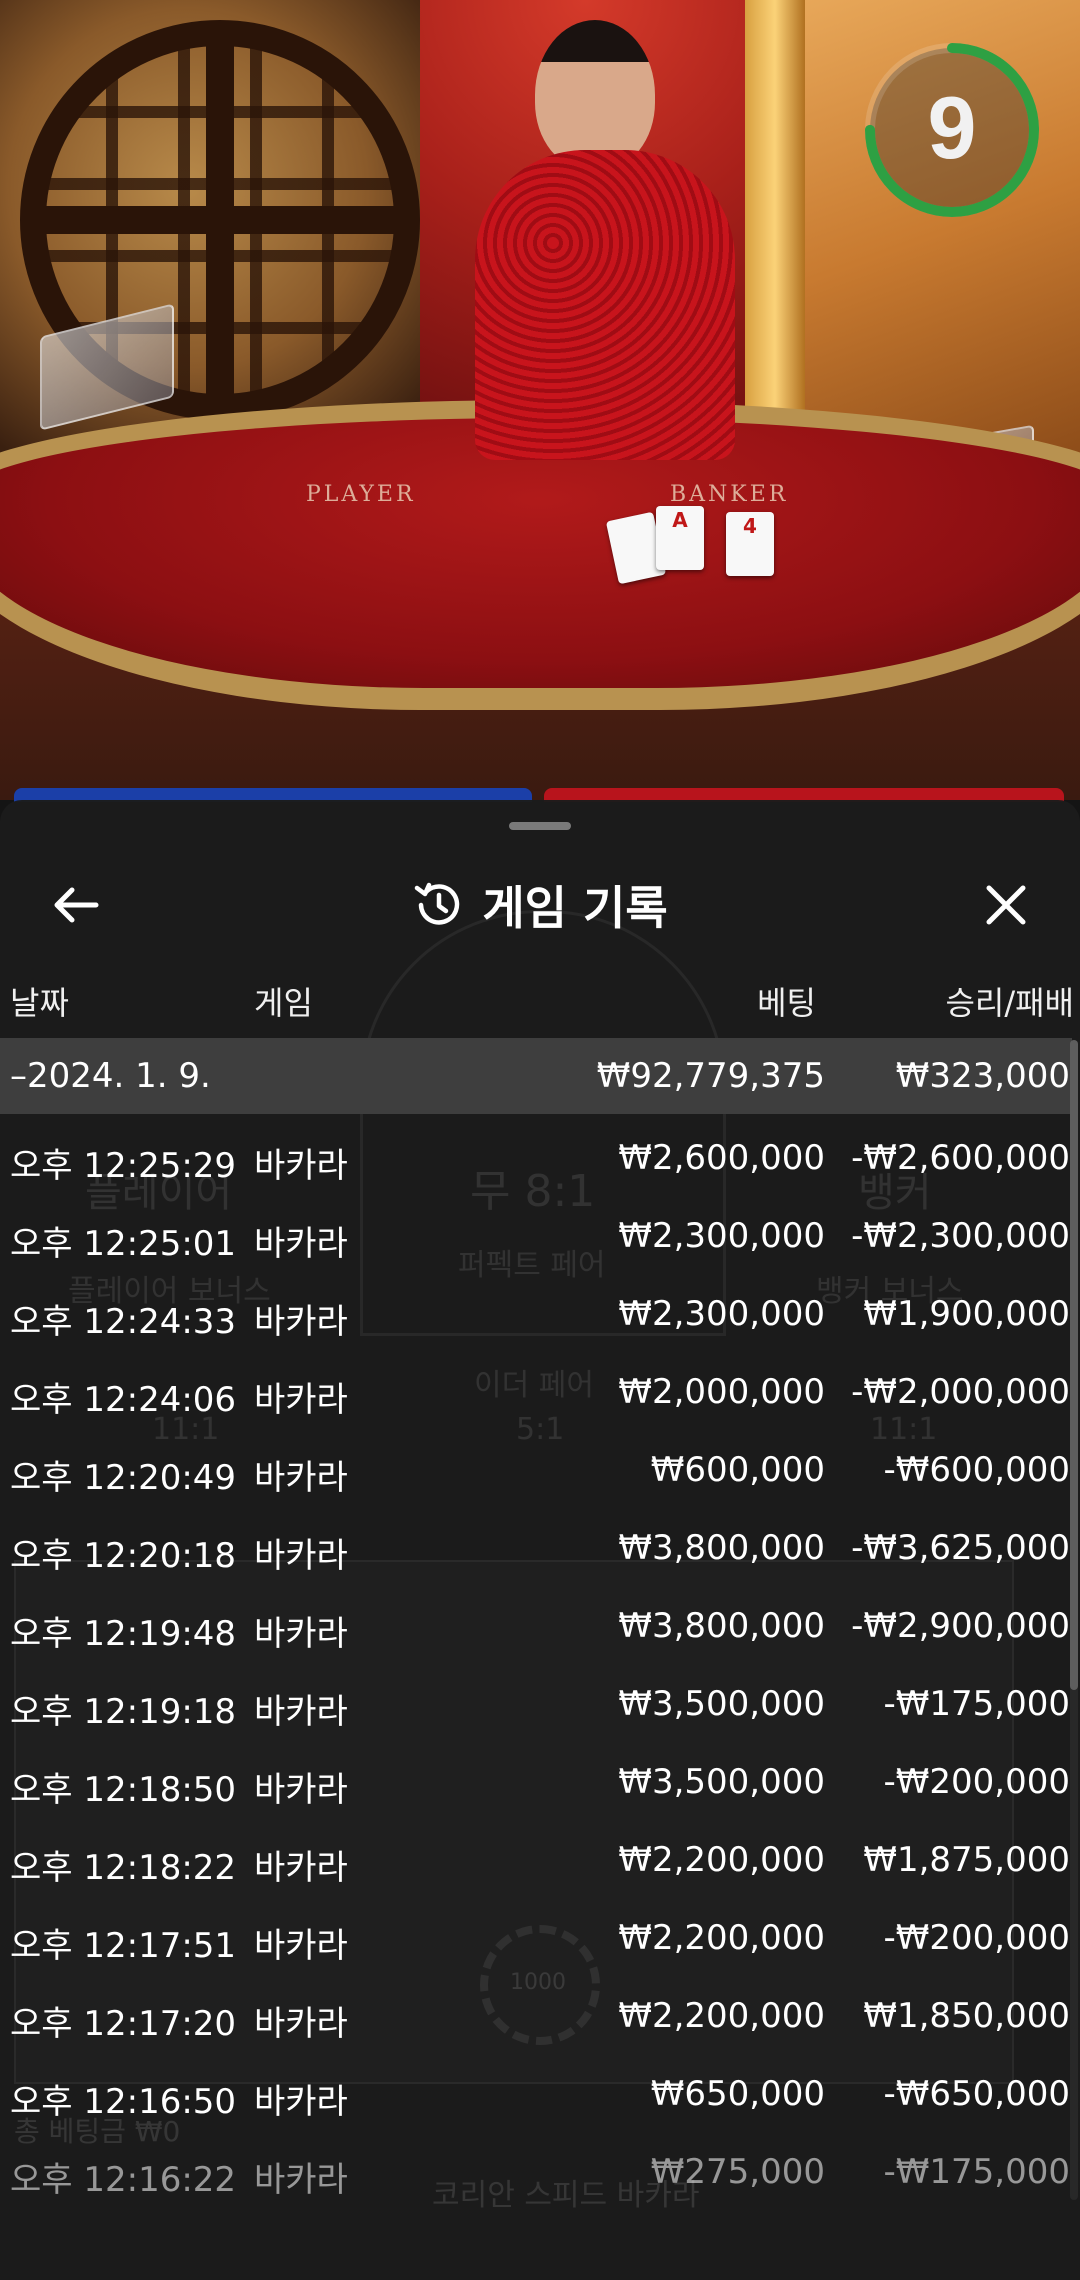  I want to click on row-time: 오후 12:24:06, so click(123, 1400).